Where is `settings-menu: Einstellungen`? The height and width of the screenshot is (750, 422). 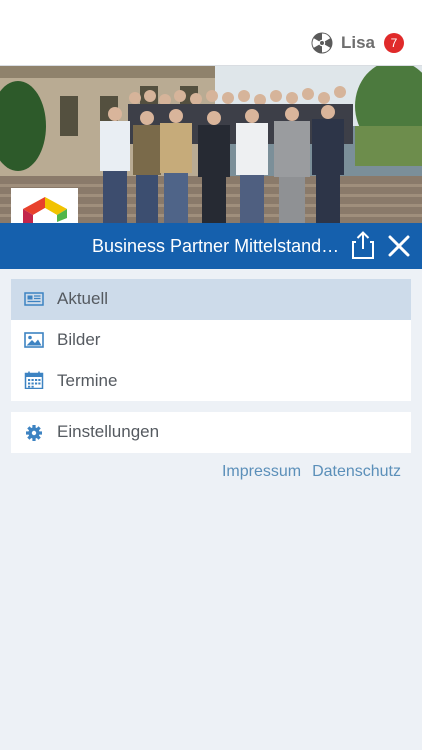 settings-menu: Einstellungen is located at coordinates (211, 432).